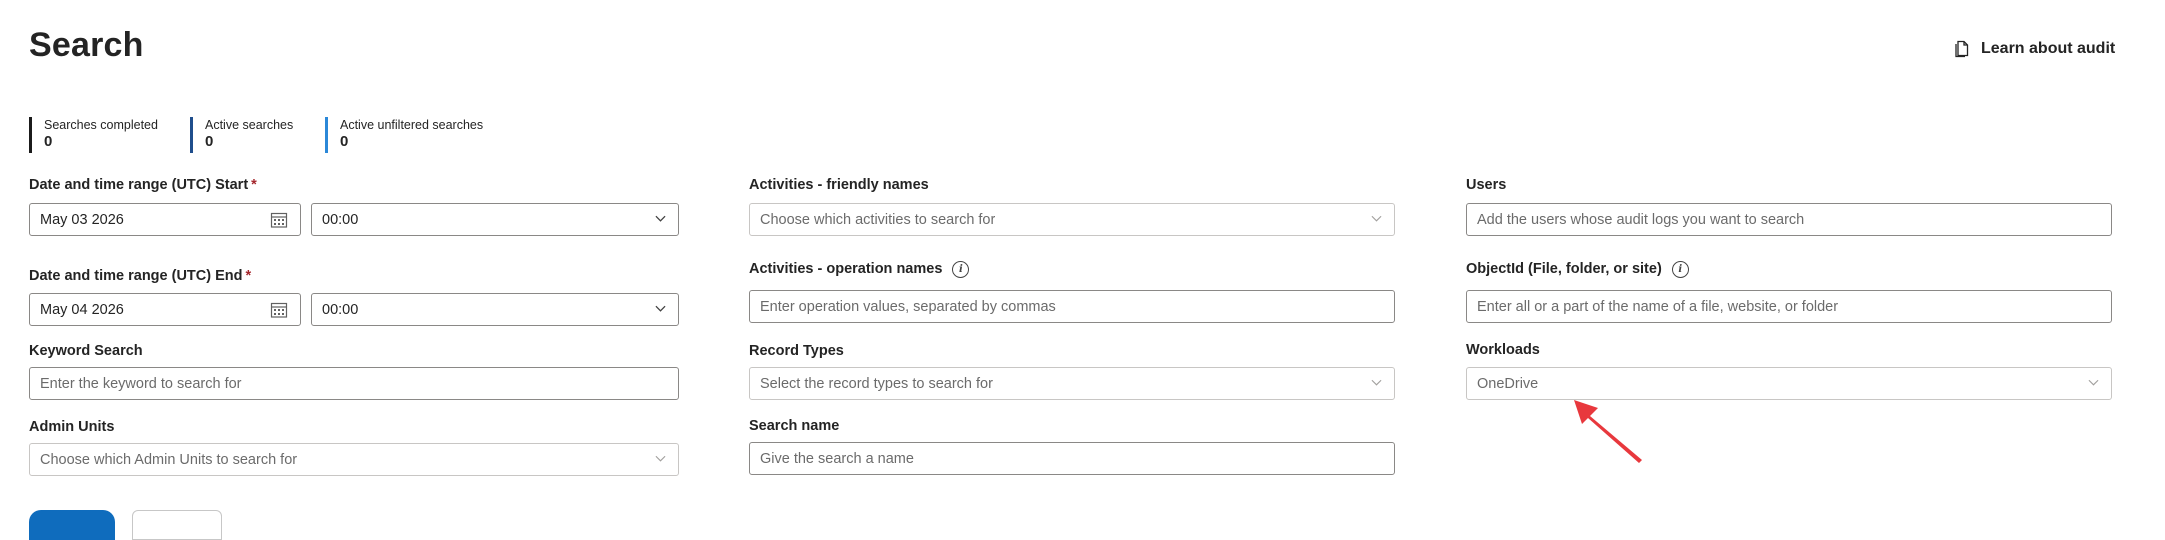 Image resolution: width=2165 pixels, height=540 pixels. Describe the element at coordinates (837, 458) in the screenshot. I see `search-name-placeholder: Give the search a name` at that location.